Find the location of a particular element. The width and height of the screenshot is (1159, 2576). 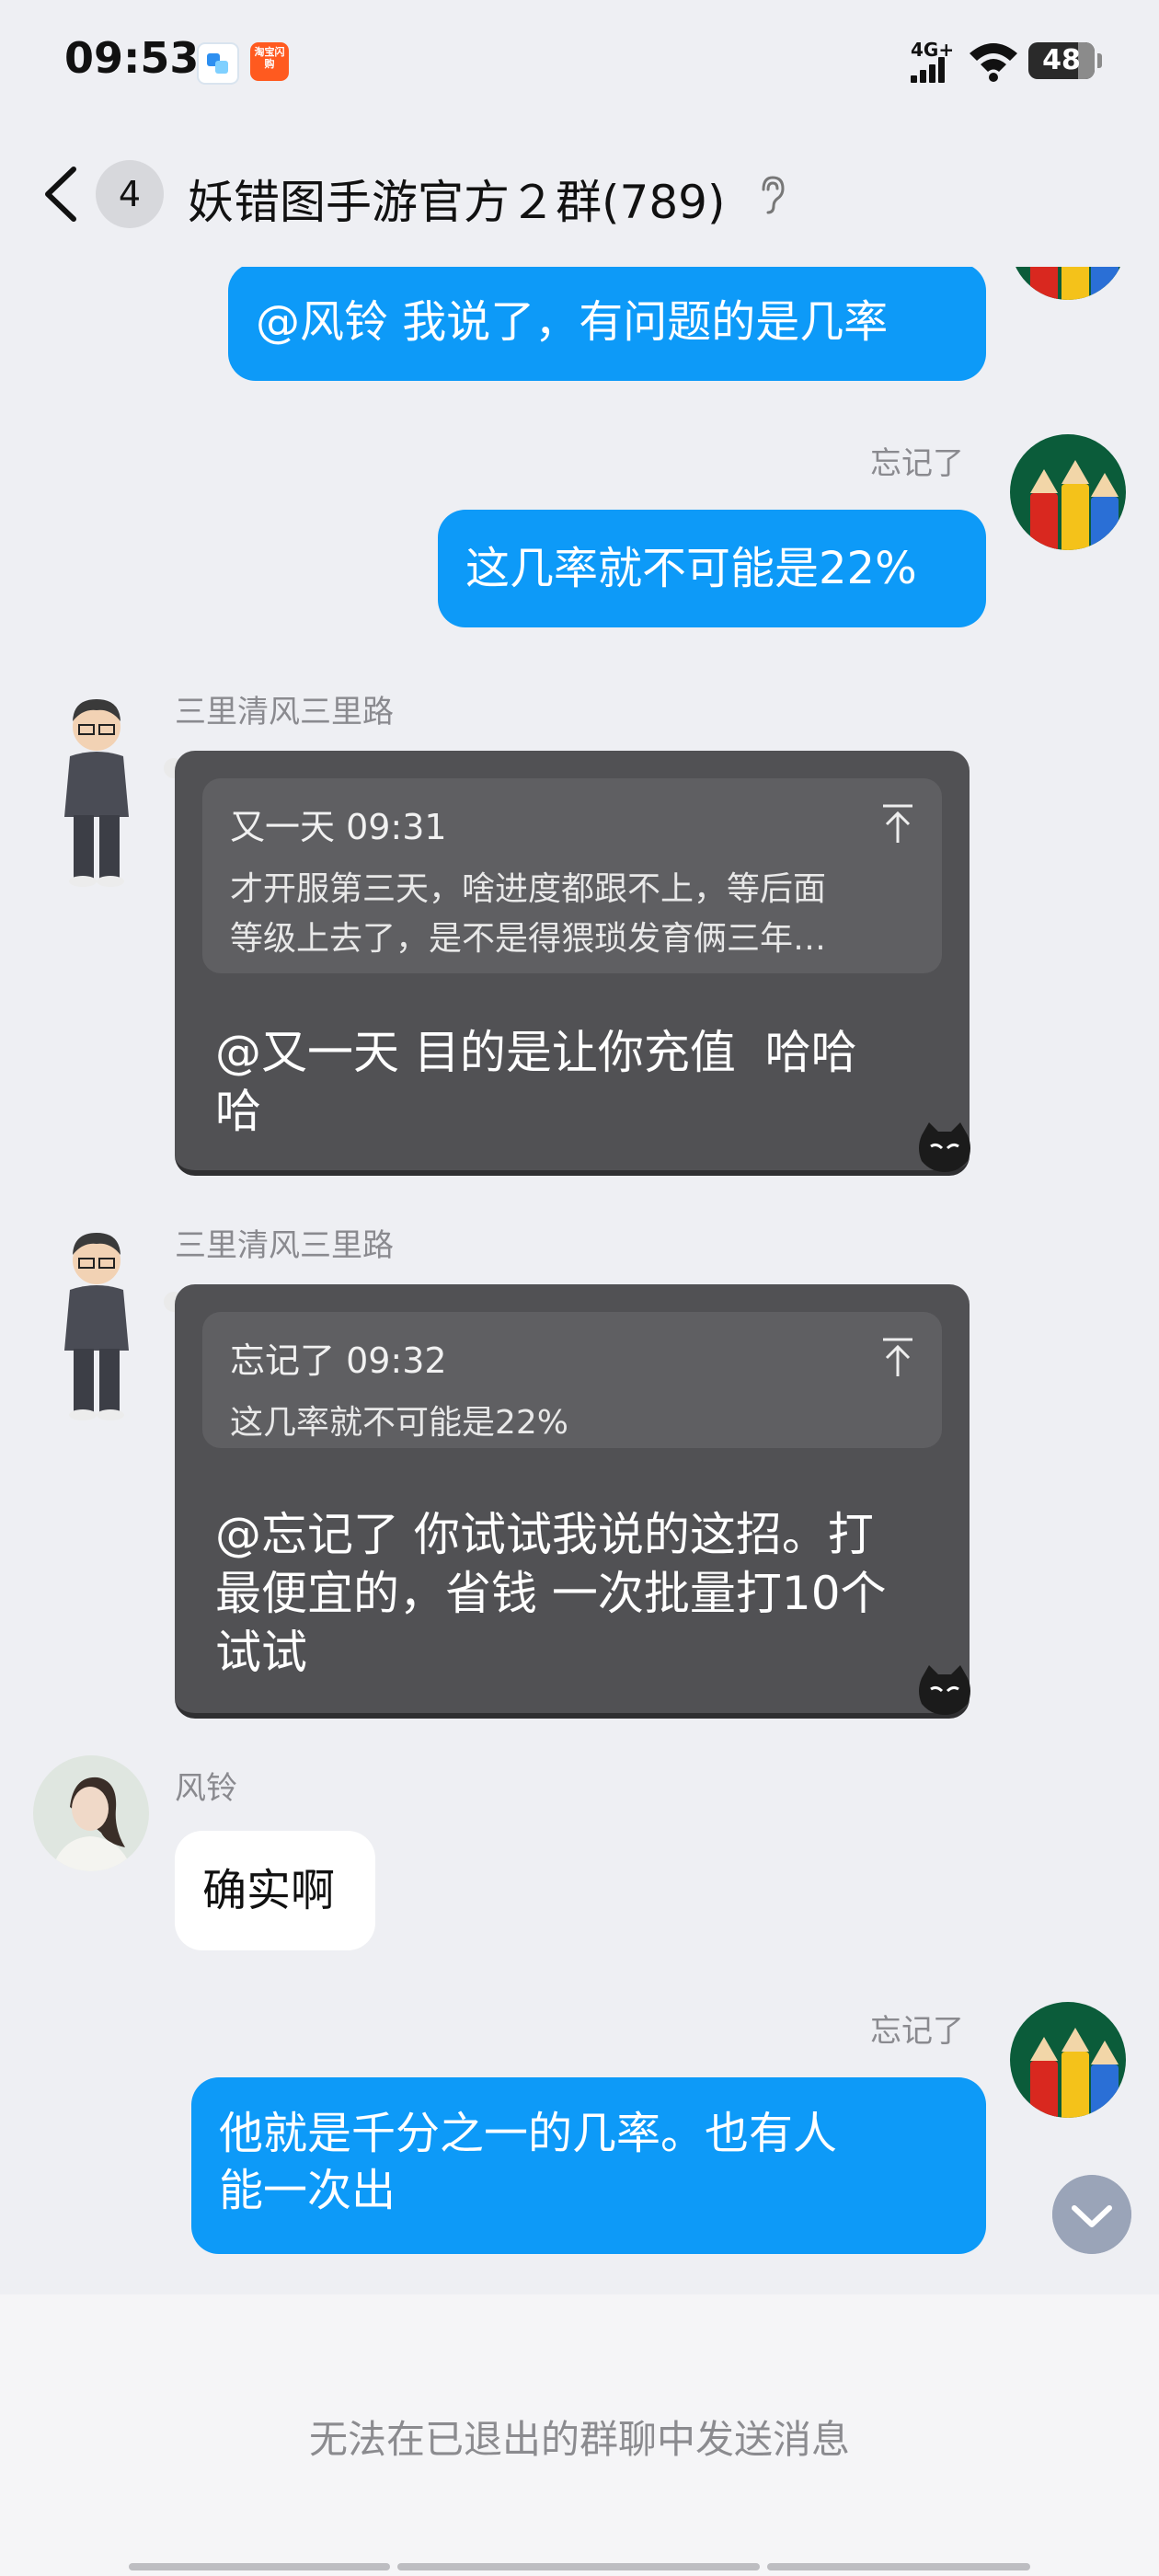

status-time: 09:53 is located at coordinates (132, 58).